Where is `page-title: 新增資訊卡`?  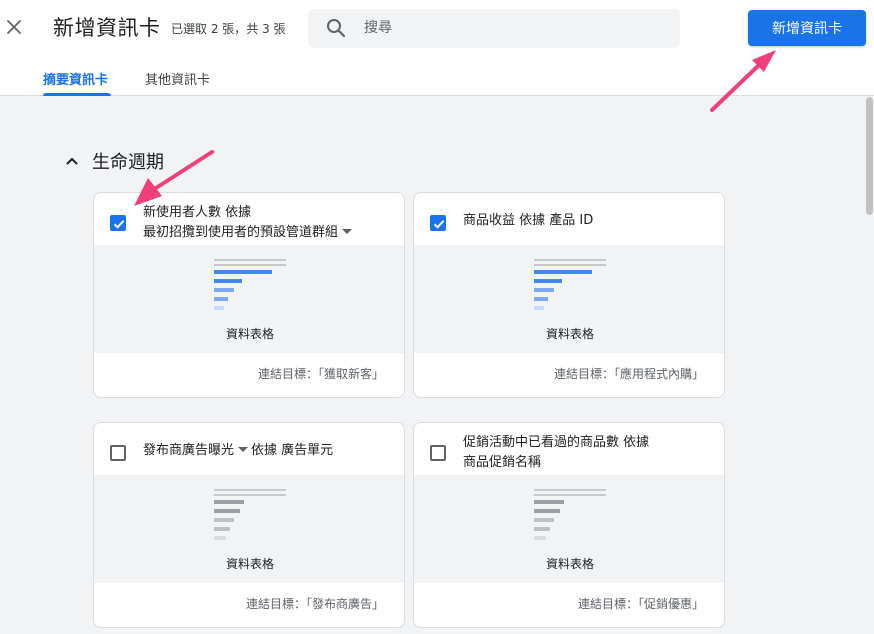
page-title: 新增資訊卡 is located at coordinates (107, 28).